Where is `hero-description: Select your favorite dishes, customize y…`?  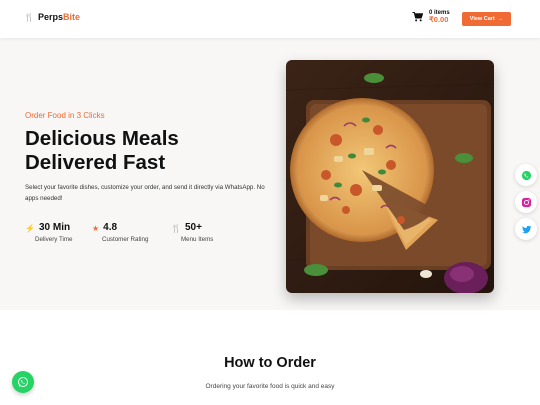 hero-description: Select your favorite dishes, customize y… is located at coordinates (145, 193).